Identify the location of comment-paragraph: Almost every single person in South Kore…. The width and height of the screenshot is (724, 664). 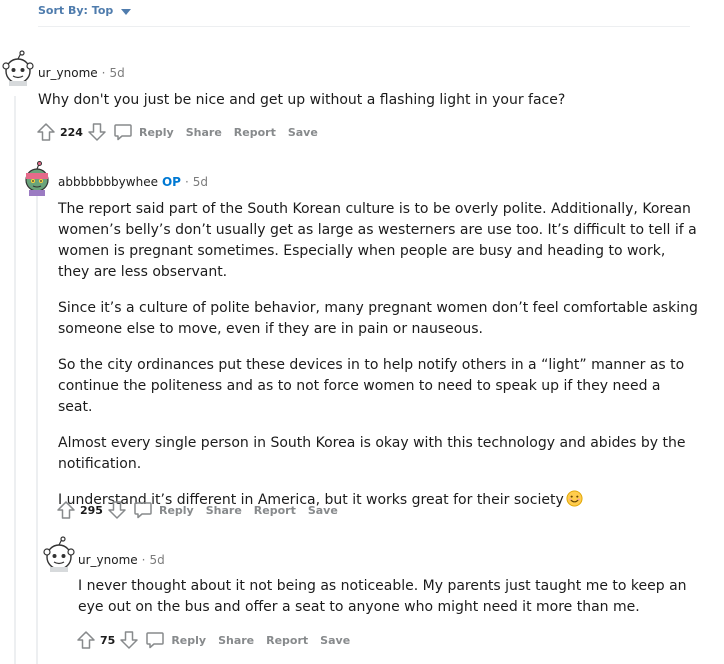
(372, 453).